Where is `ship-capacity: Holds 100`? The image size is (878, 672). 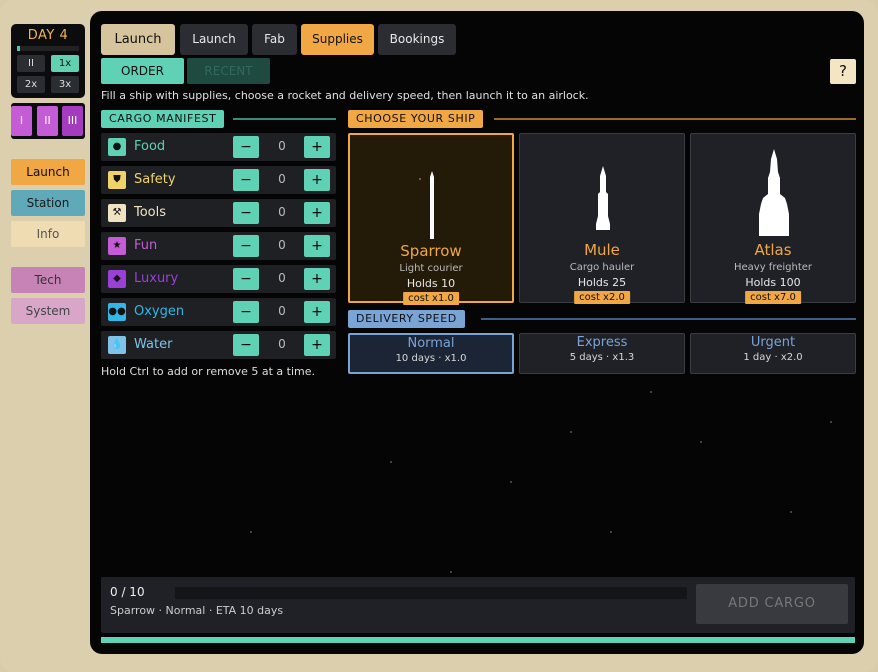
ship-capacity: Holds 100 is located at coordinates (773, 282).